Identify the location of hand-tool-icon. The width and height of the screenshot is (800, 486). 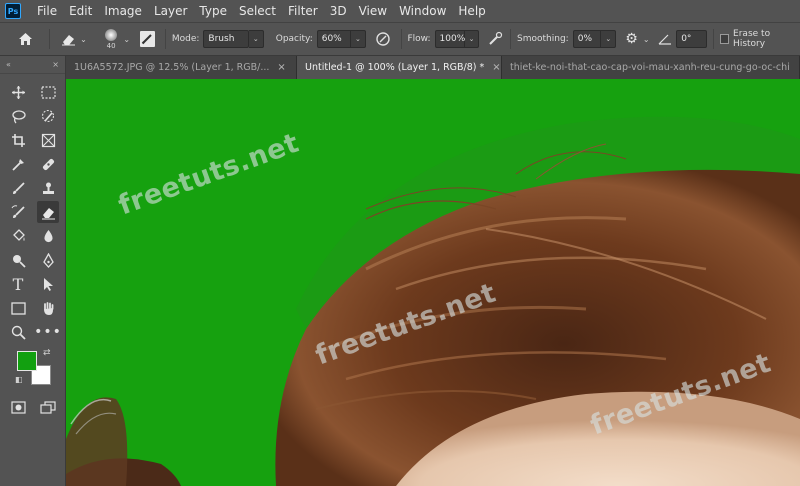
(48, 308).